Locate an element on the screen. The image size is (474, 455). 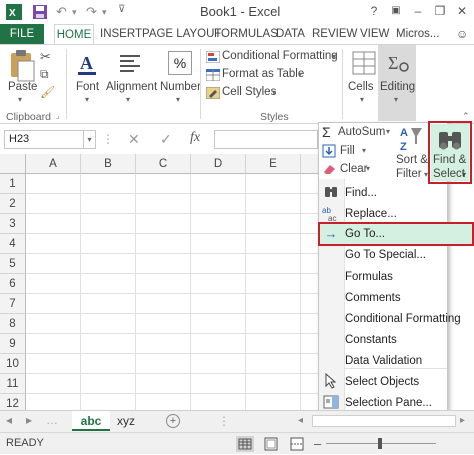
tab-review: REVIEW is located at coordinates (334, 34).